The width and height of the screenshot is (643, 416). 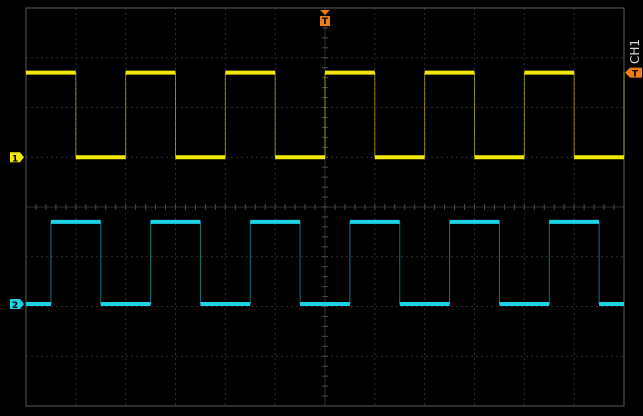 I want to click on trigger-level-label: T, so click(x=635, y=75).